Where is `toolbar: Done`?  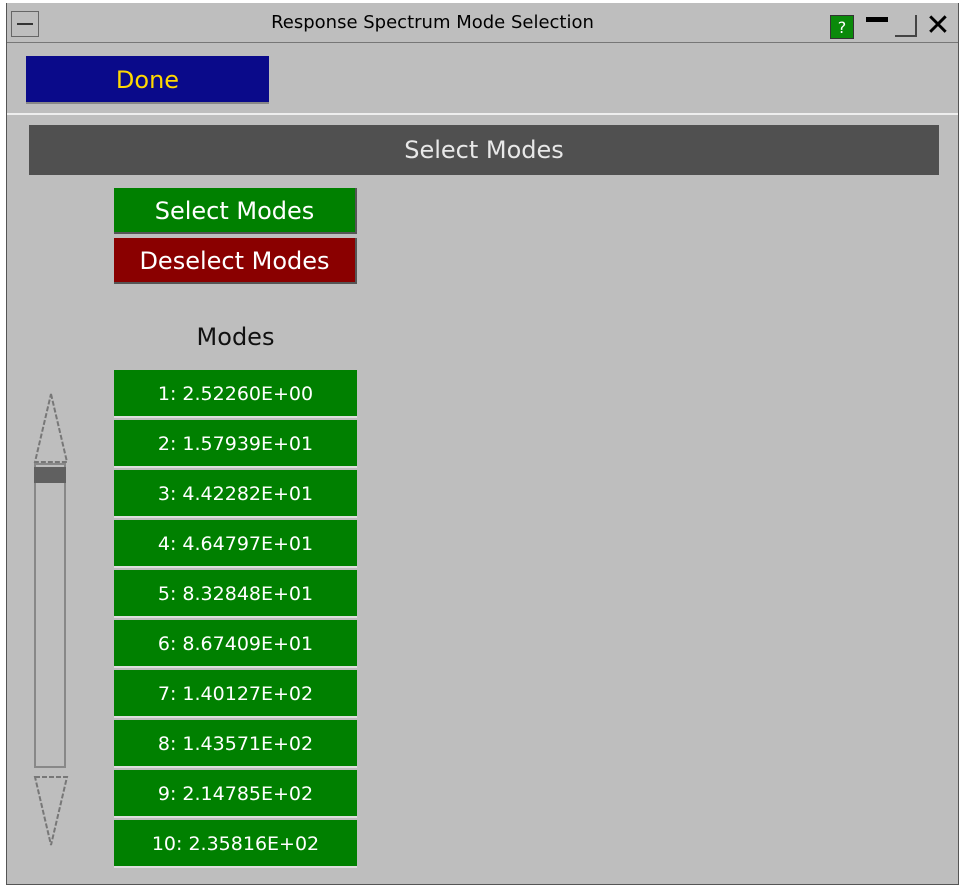 toolbar: Done is located at coordinates (482, 79).